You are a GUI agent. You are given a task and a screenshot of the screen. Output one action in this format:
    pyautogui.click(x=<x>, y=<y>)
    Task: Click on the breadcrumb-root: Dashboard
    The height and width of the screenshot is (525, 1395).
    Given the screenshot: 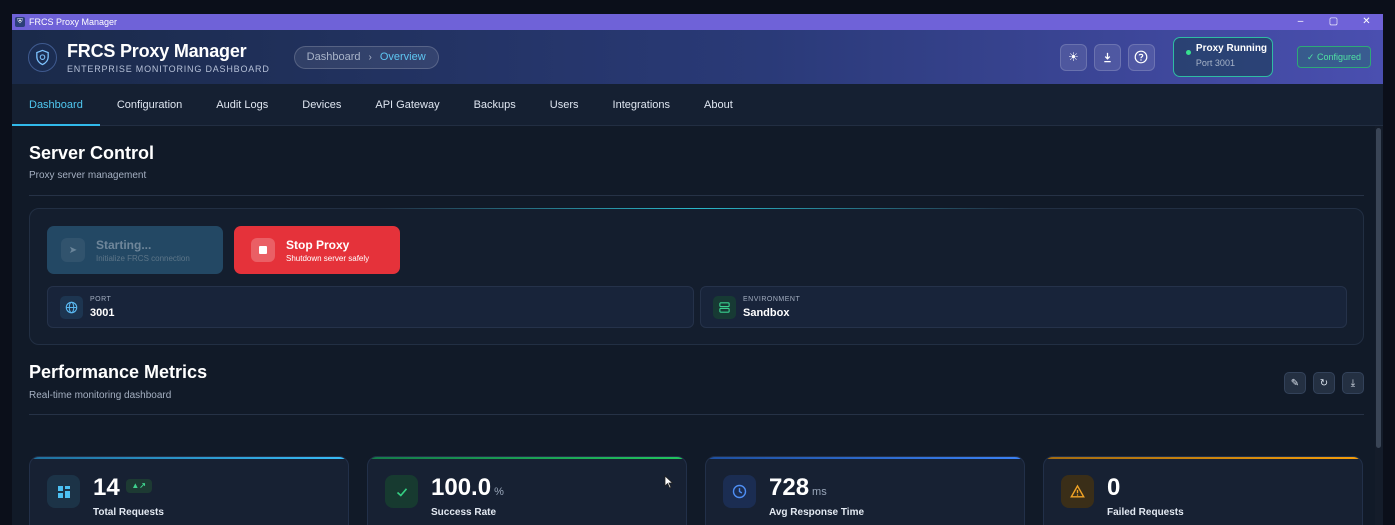 What is the action you would take?
    pyautogui.click(x=334, y=57)
    